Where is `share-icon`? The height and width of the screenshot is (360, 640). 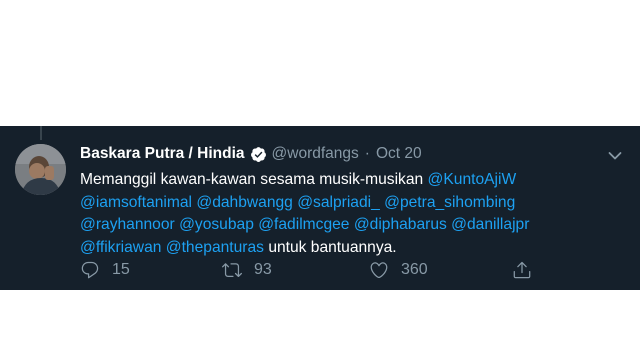 share-icon is located at coordinates (522, 270).